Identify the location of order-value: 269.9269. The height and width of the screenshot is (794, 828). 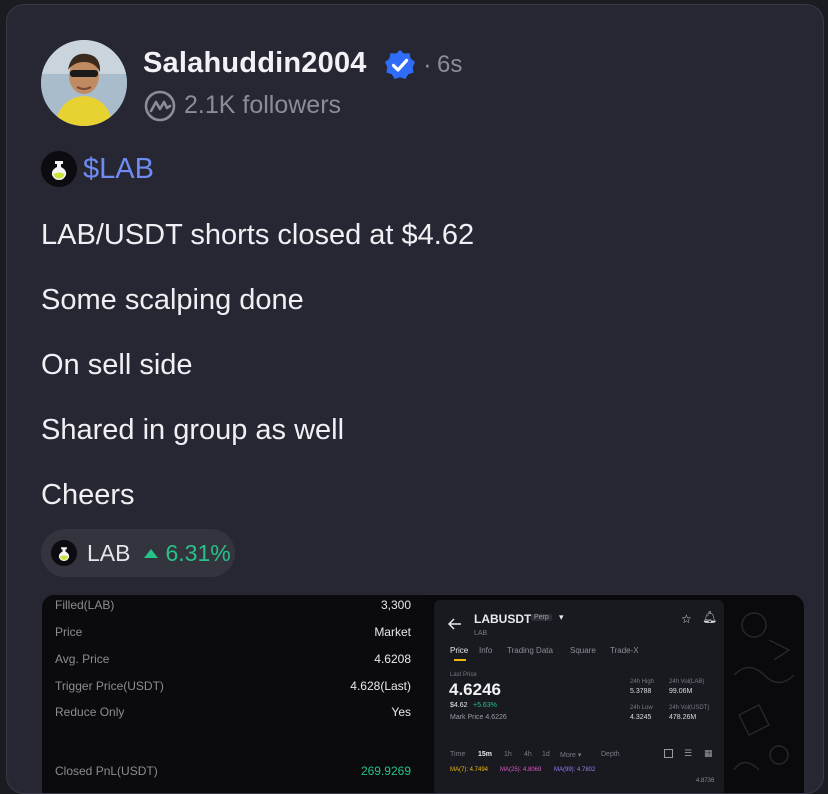
(385, 771).